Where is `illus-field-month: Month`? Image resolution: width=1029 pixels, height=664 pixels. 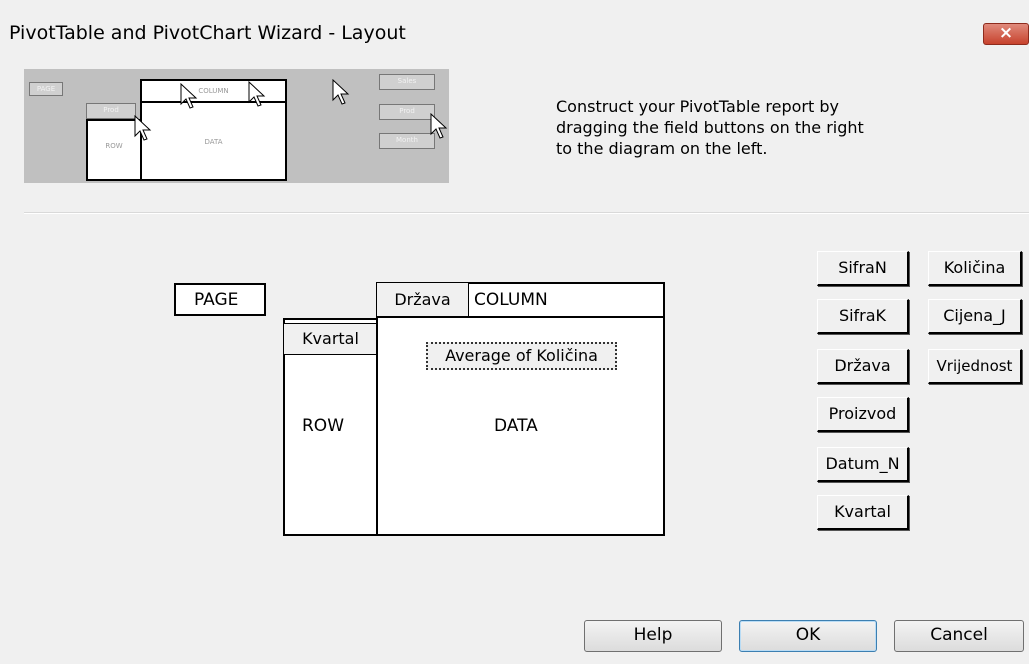 illus-field-month: Month is located at coordinates (407, 141).